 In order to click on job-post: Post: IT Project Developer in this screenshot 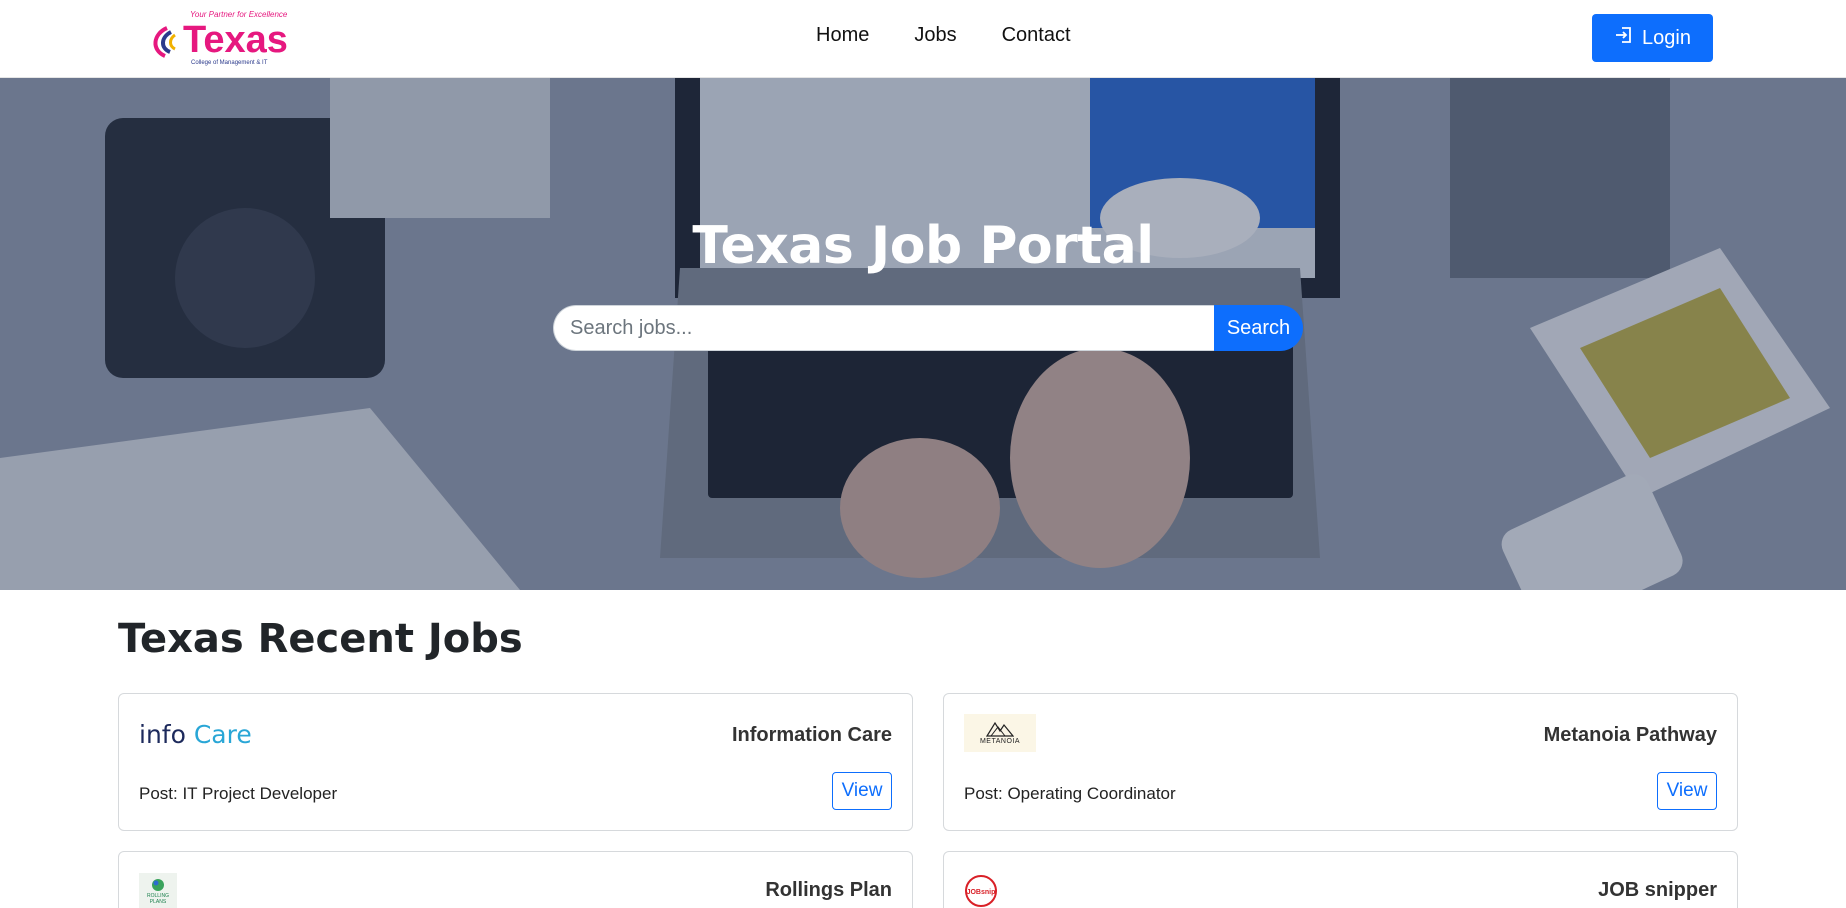, I will do `click(238, 793)`.